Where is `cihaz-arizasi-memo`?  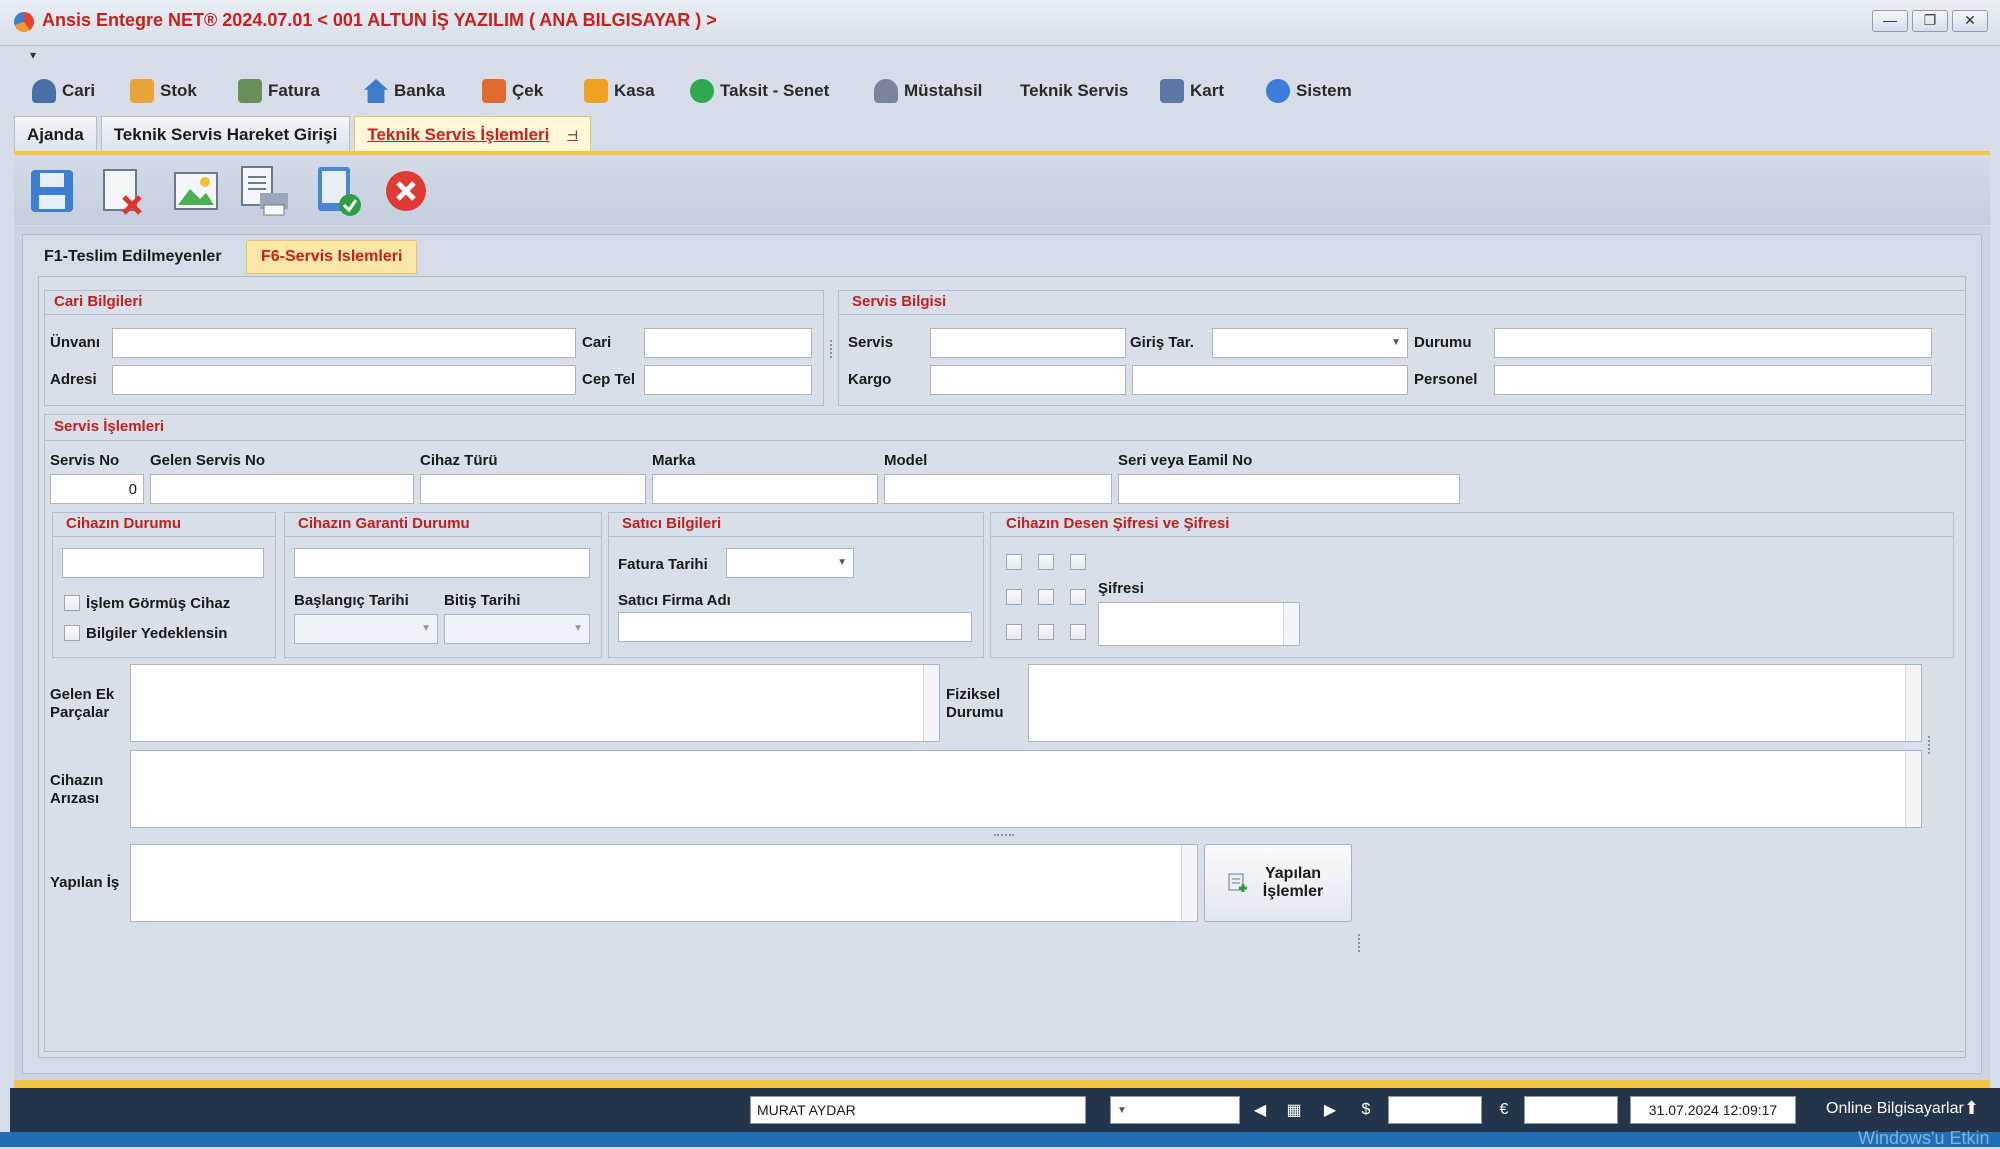 cihaz-arizasi-memo is located at coordinates (1026, 789).